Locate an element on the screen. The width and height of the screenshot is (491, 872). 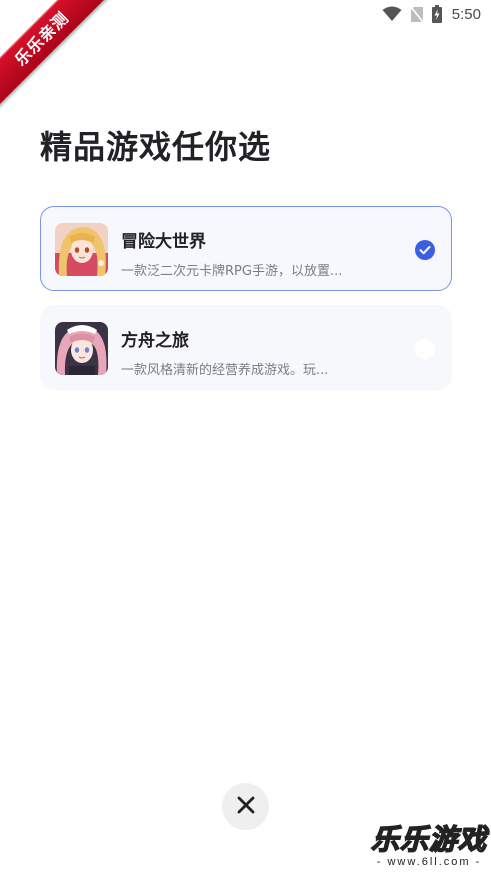
watermark-url: - www.6ll.com - is located at coordinates (429, 862).